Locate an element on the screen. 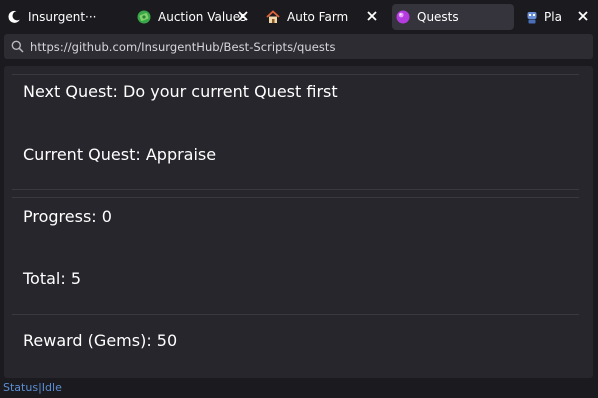 The height and width of the screenshot is (398, 598). progress-label: Progress: 0 is located at coordinates (67, 216).